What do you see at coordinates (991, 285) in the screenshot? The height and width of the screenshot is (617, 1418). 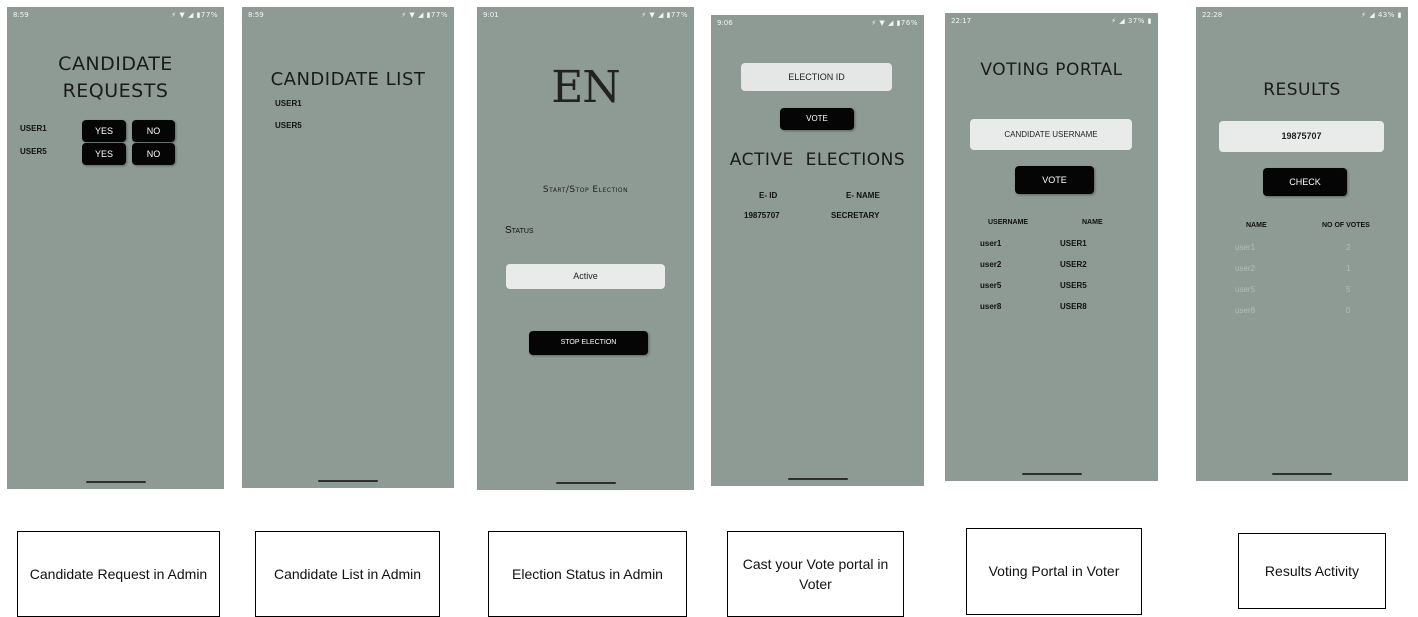 I see `username-cell: user5` at bounding box center [991, 285].